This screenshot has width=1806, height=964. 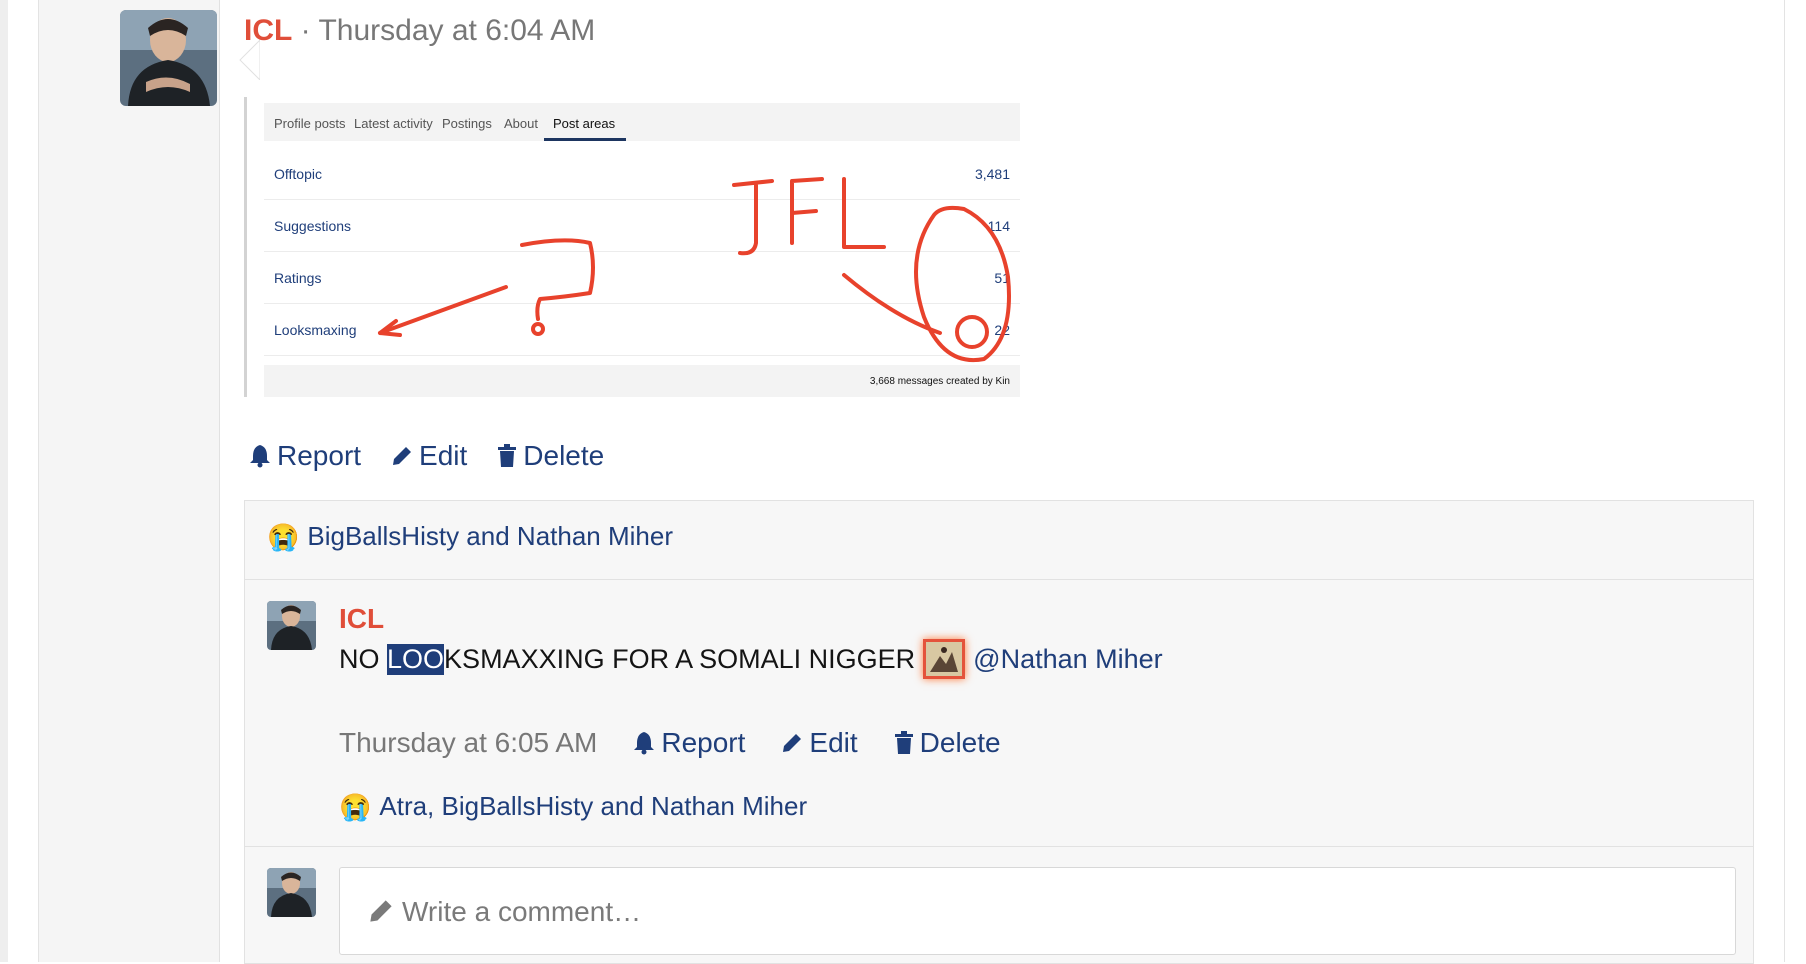 I want to click on tab-profile-posts: Profile posts, so click(x=310, y=123).